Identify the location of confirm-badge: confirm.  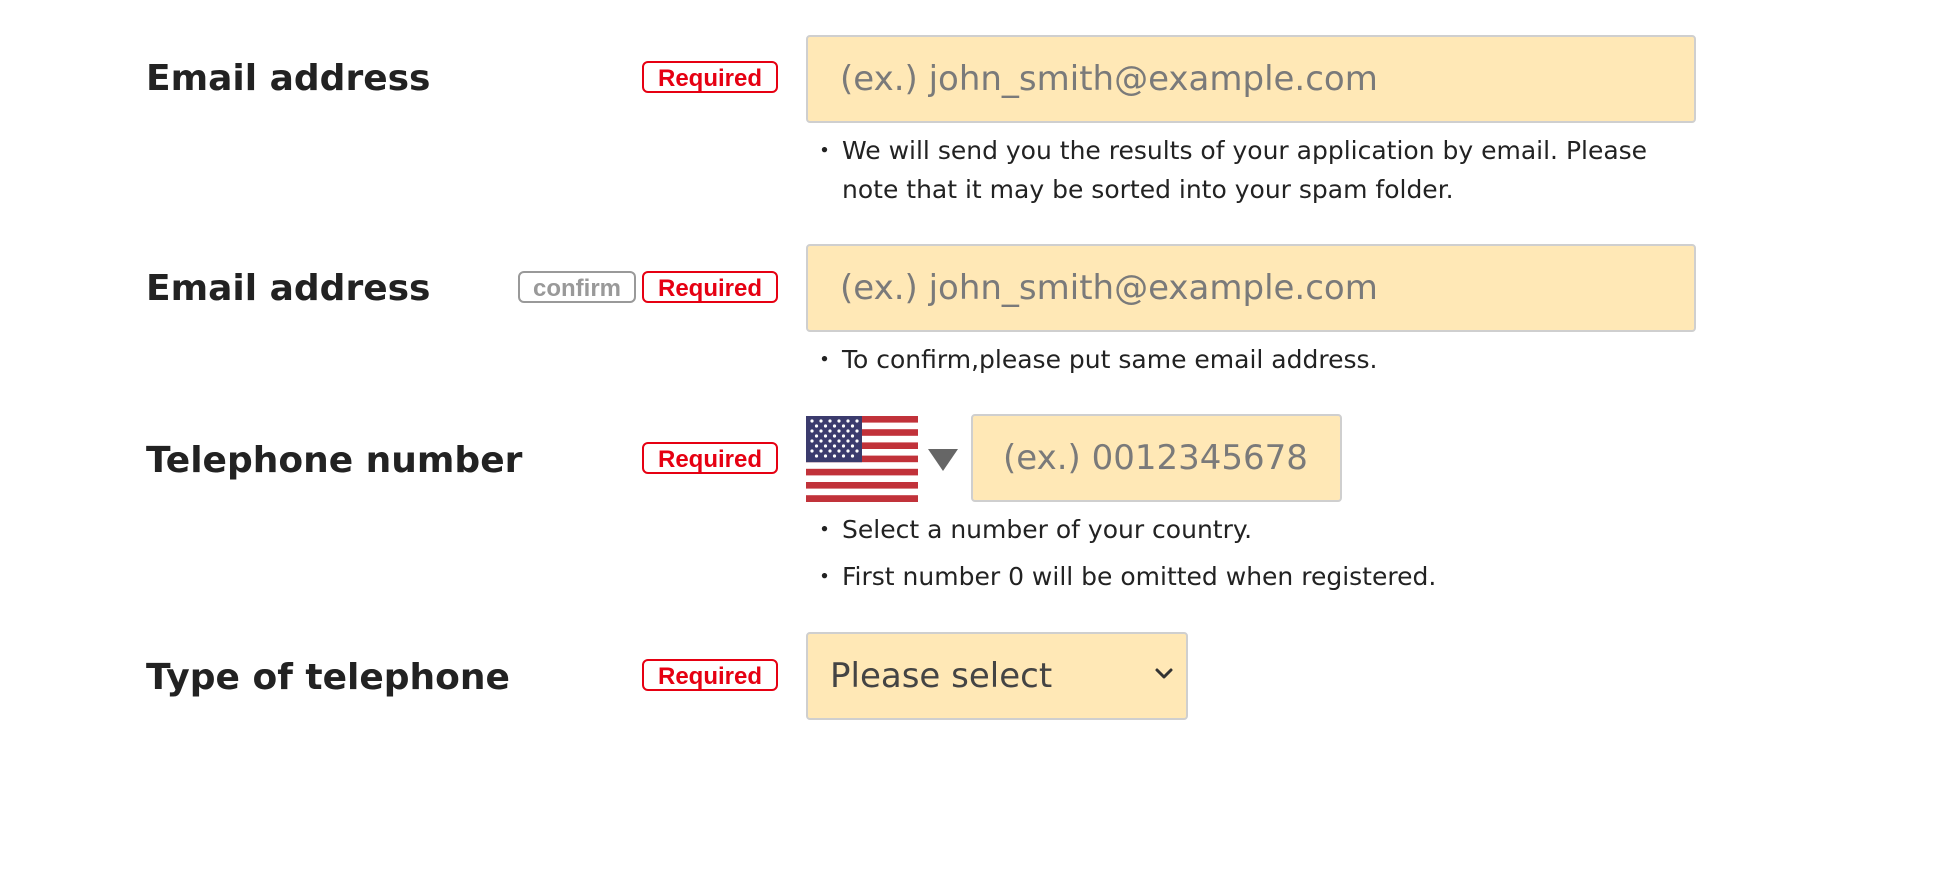
(577, 287).